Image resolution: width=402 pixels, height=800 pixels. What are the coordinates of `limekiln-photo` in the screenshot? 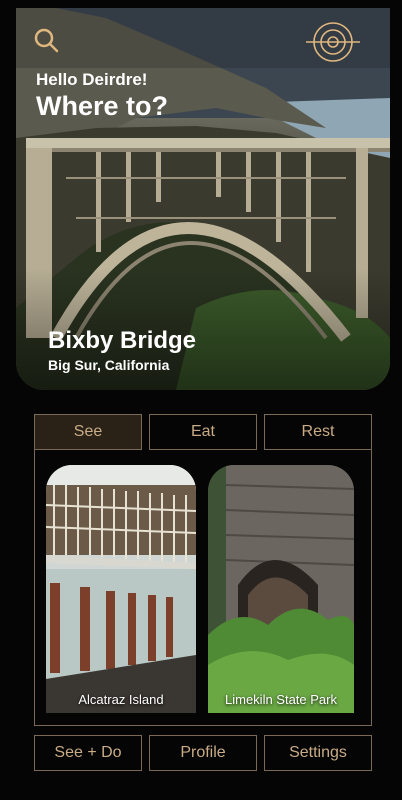 It's located at (281, 589).